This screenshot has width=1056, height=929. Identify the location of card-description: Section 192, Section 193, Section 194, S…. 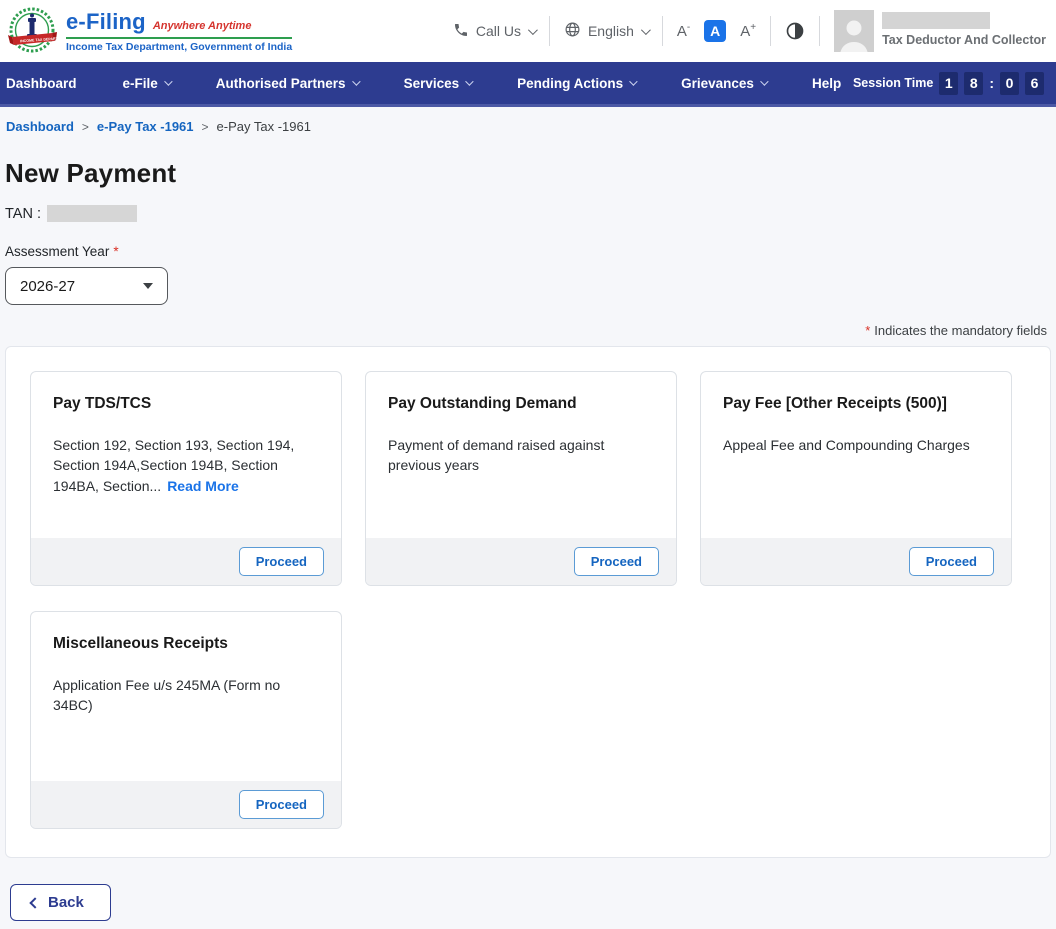
(174, 465).